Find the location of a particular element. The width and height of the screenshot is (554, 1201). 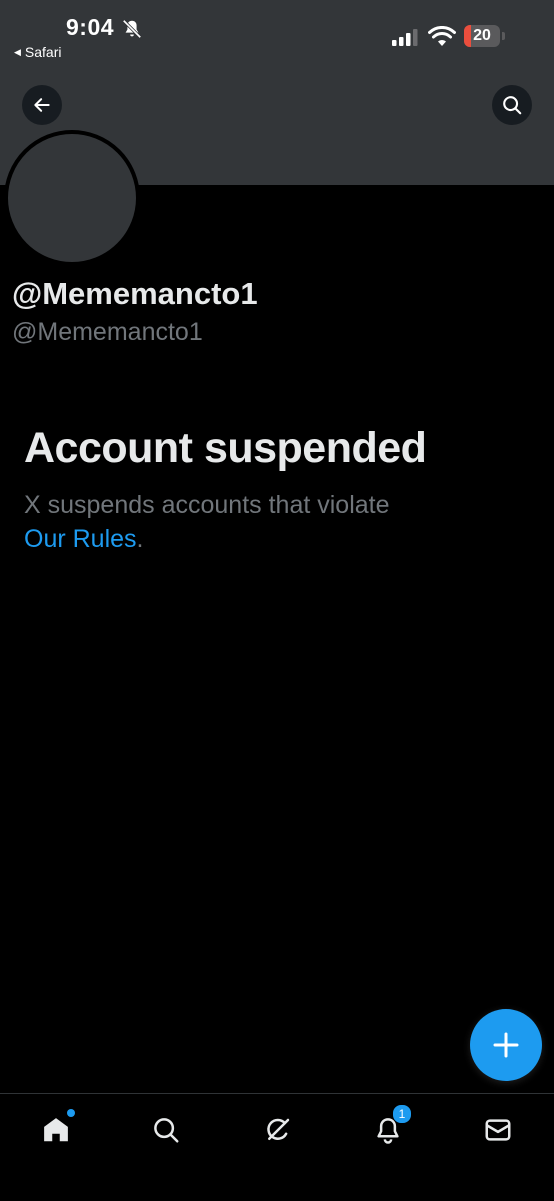

arrow-left-icon is located at coordinates (42, 105).